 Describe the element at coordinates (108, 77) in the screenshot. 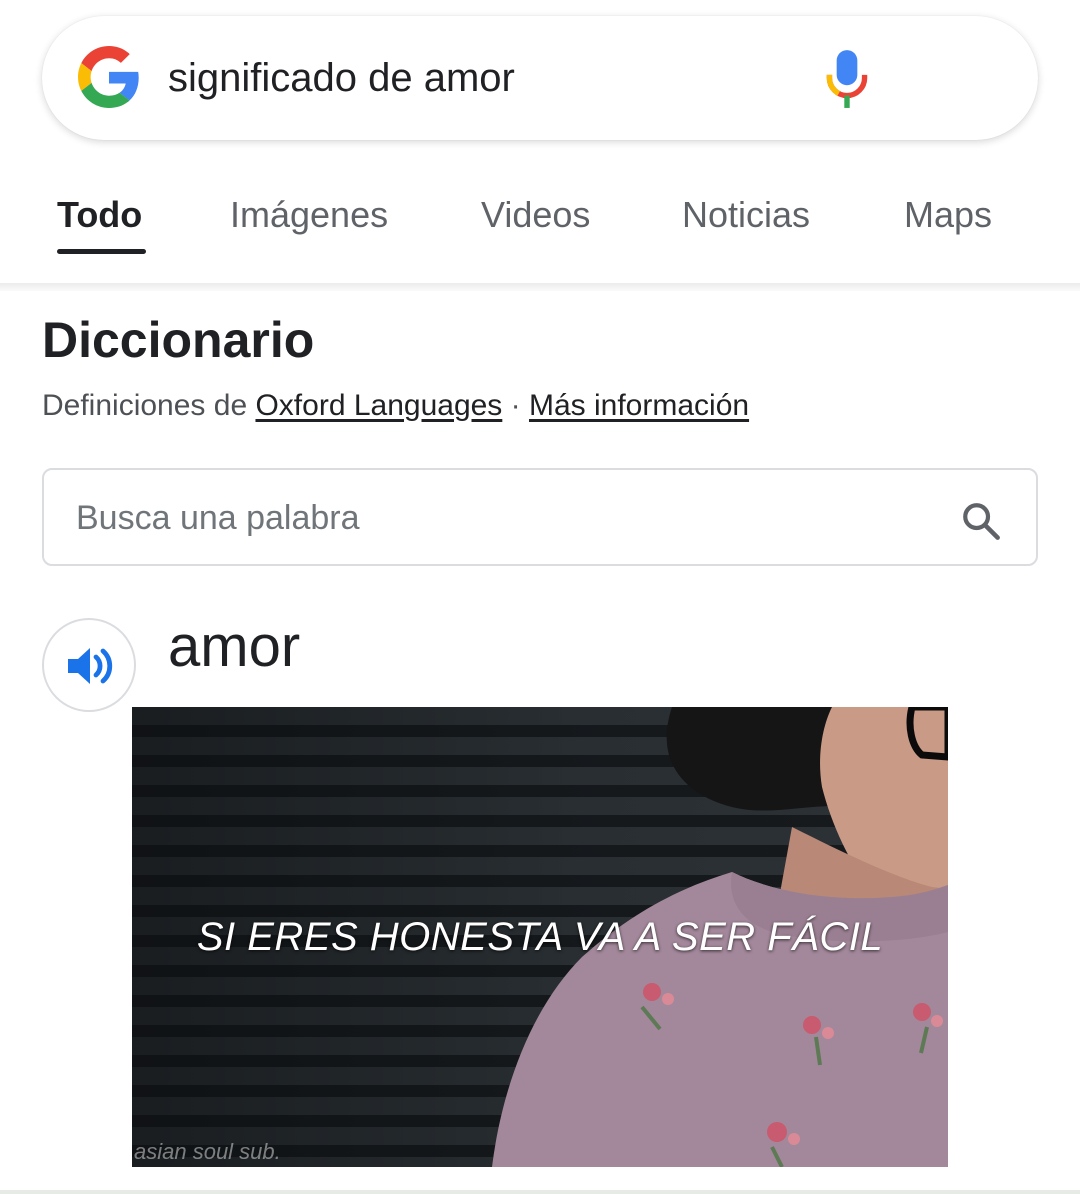

I see `google-logo-icon` at that location.